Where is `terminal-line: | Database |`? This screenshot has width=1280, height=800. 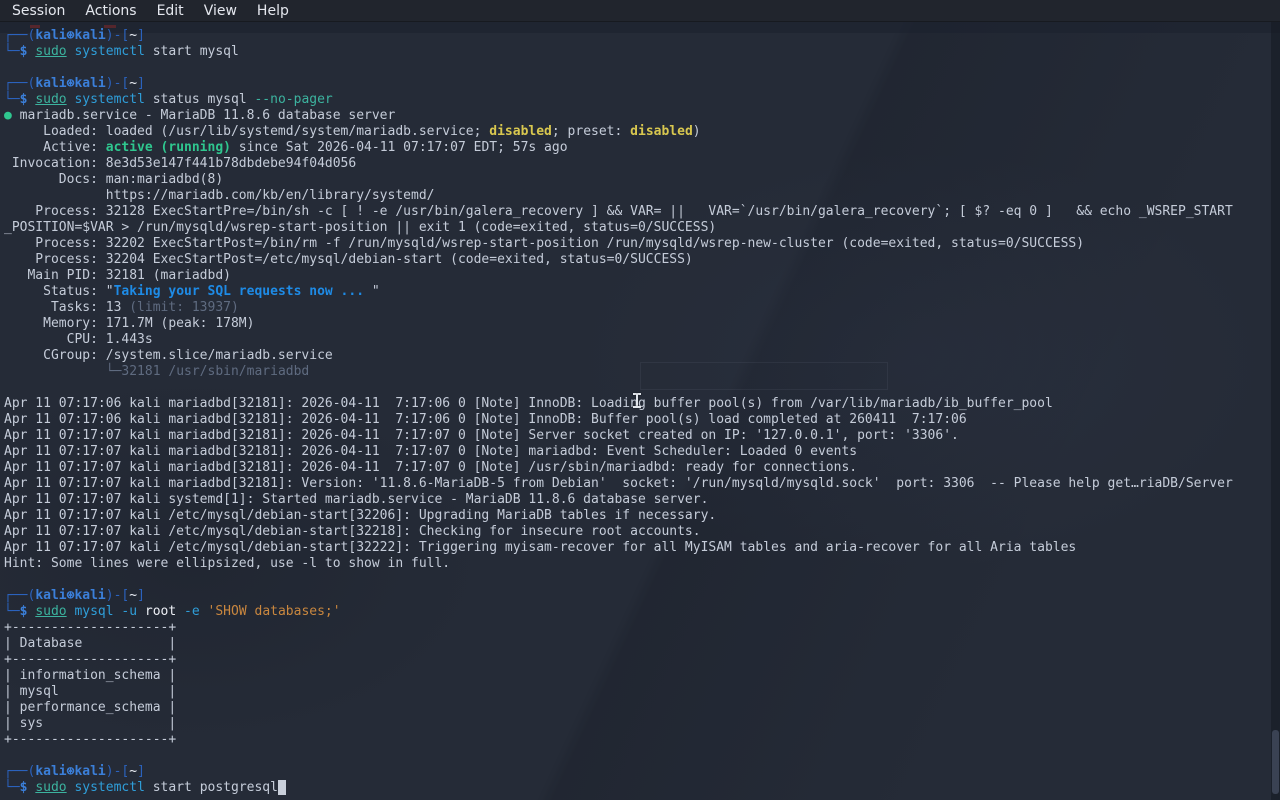
terminal-line: | Database | is located at coordinates (90, 643).